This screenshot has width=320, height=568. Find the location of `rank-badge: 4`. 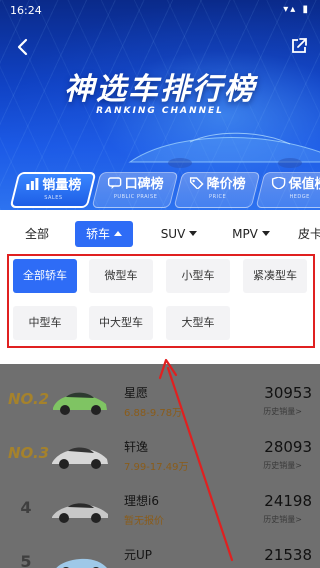

rank-badge: 4 is located at coordinates (26, 507).